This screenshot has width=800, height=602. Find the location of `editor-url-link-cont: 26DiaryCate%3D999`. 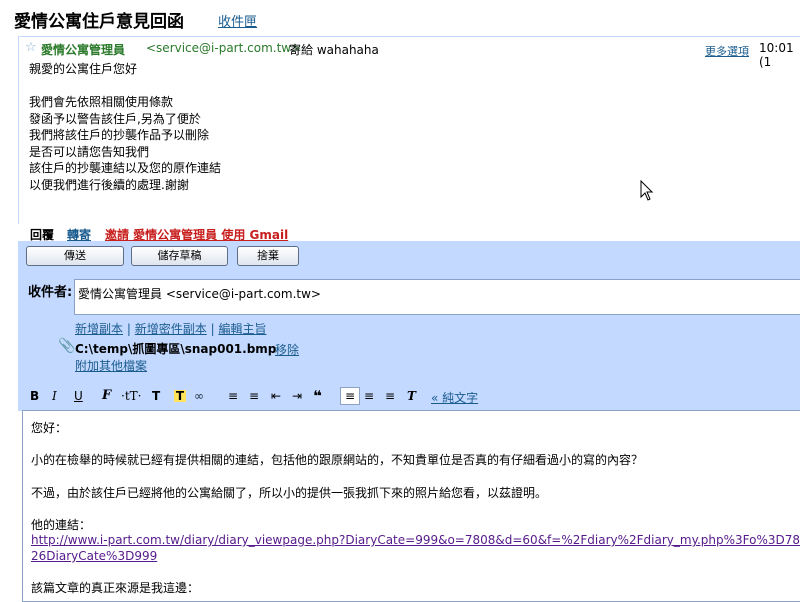

editor-url-link-cont: 26DiaryCate%3D999 is located at coordinates (94, 556).